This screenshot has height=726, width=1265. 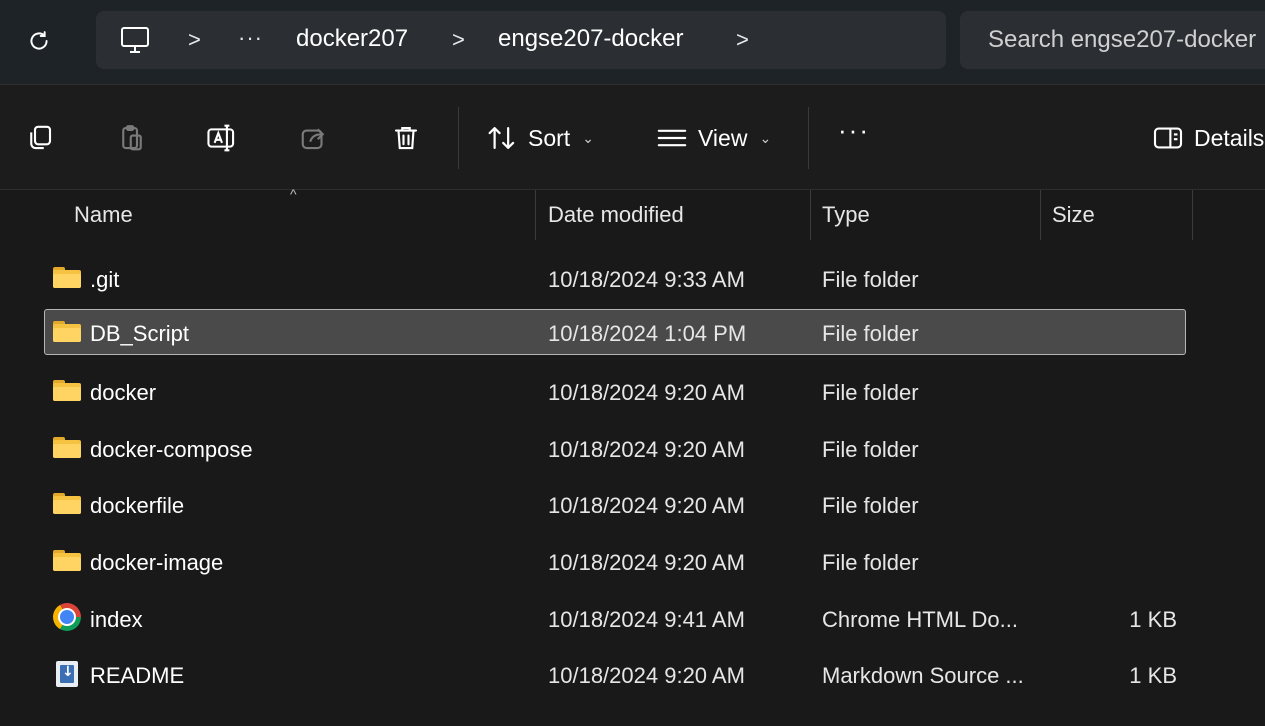 I want to click on column-header-row: ^ Name Date modified Type Size, so click(x=632, y=214).